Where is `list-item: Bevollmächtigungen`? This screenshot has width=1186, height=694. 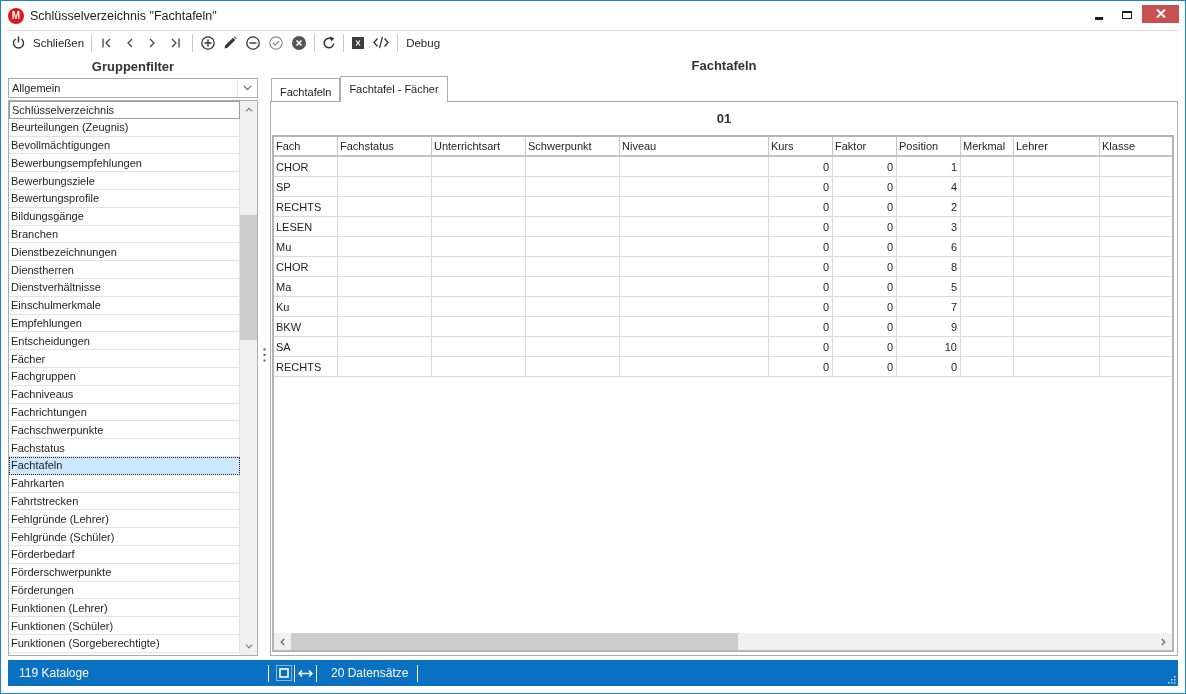 list-item: Bevollmächtigungen is located at coordinates (124, 145).